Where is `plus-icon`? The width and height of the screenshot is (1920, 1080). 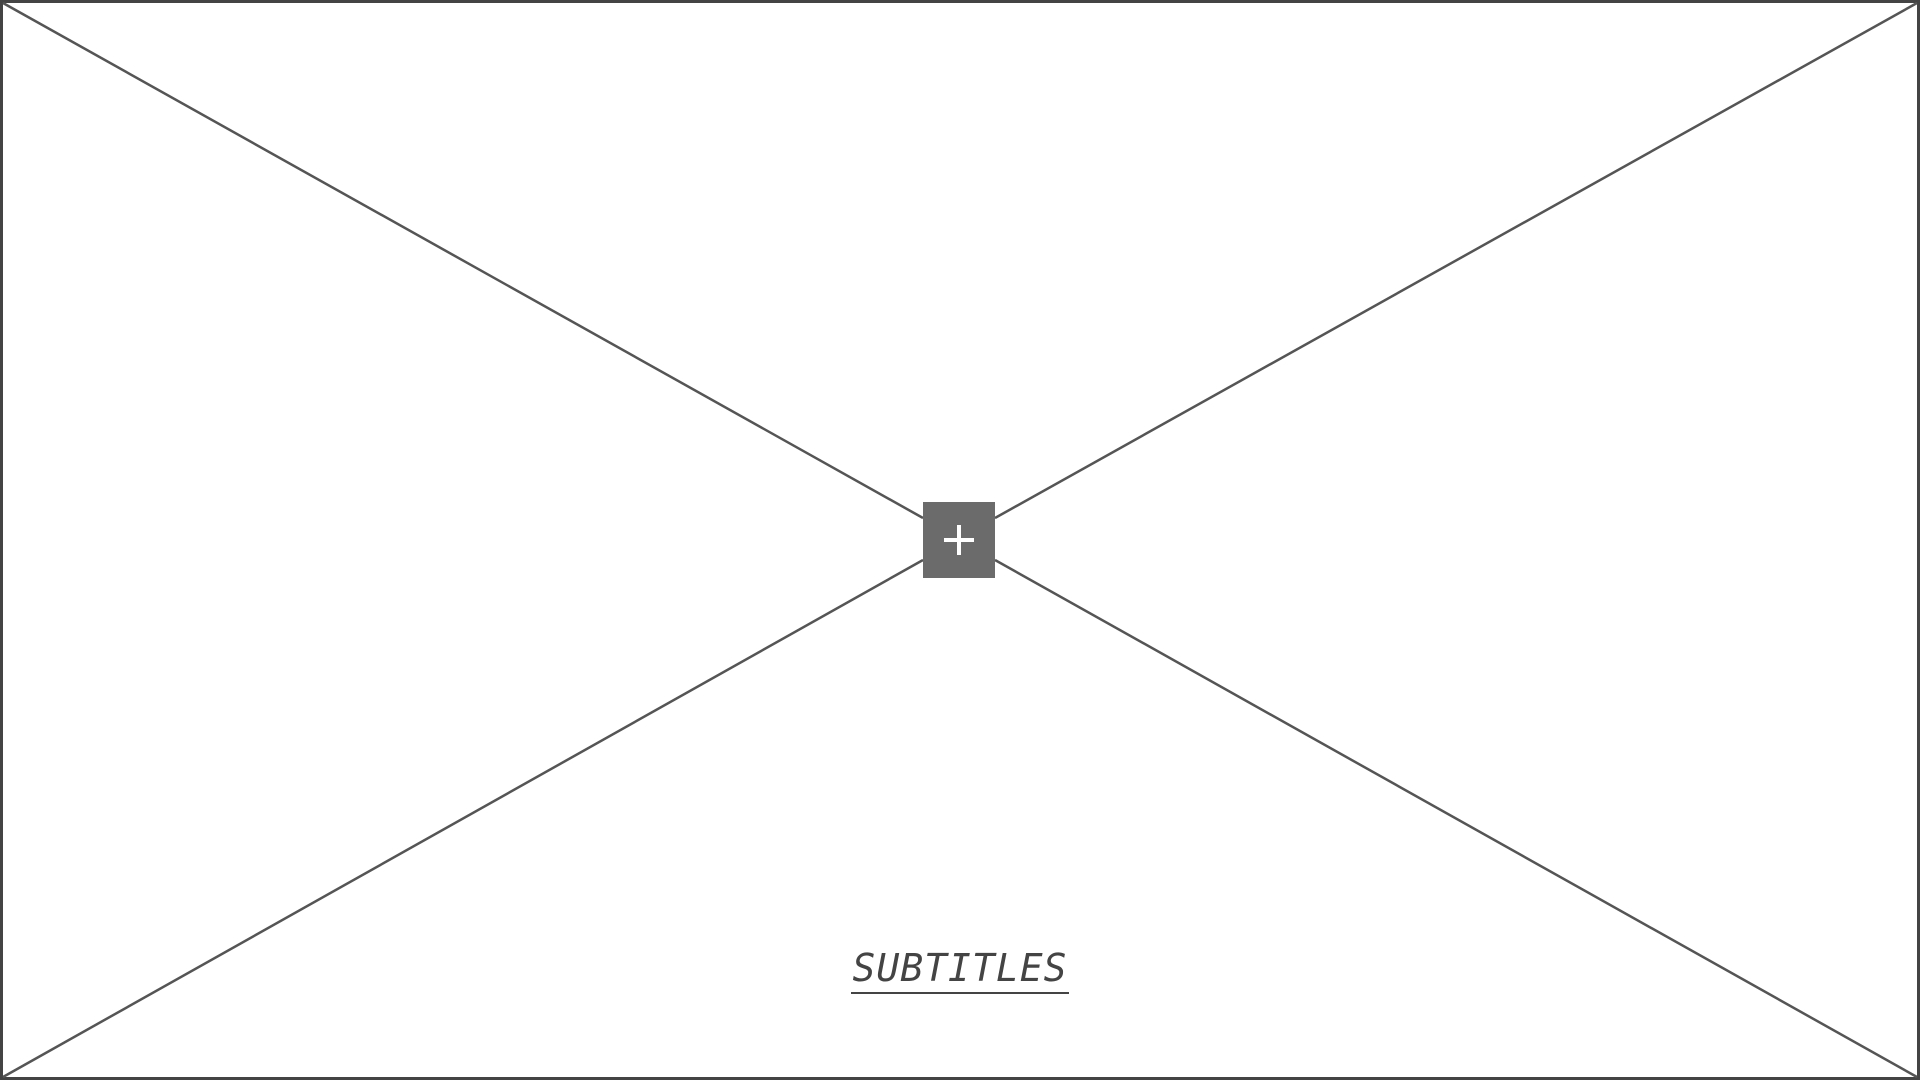
plus-icon is located at coordinates (959, 540).